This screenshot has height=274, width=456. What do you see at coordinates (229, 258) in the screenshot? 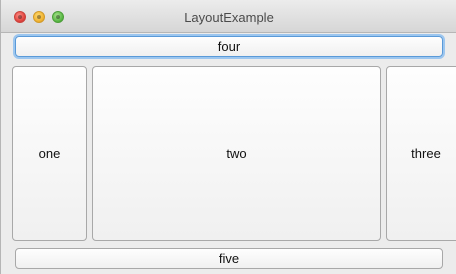
I see `five-button: five` at bounding box center [229, 258].